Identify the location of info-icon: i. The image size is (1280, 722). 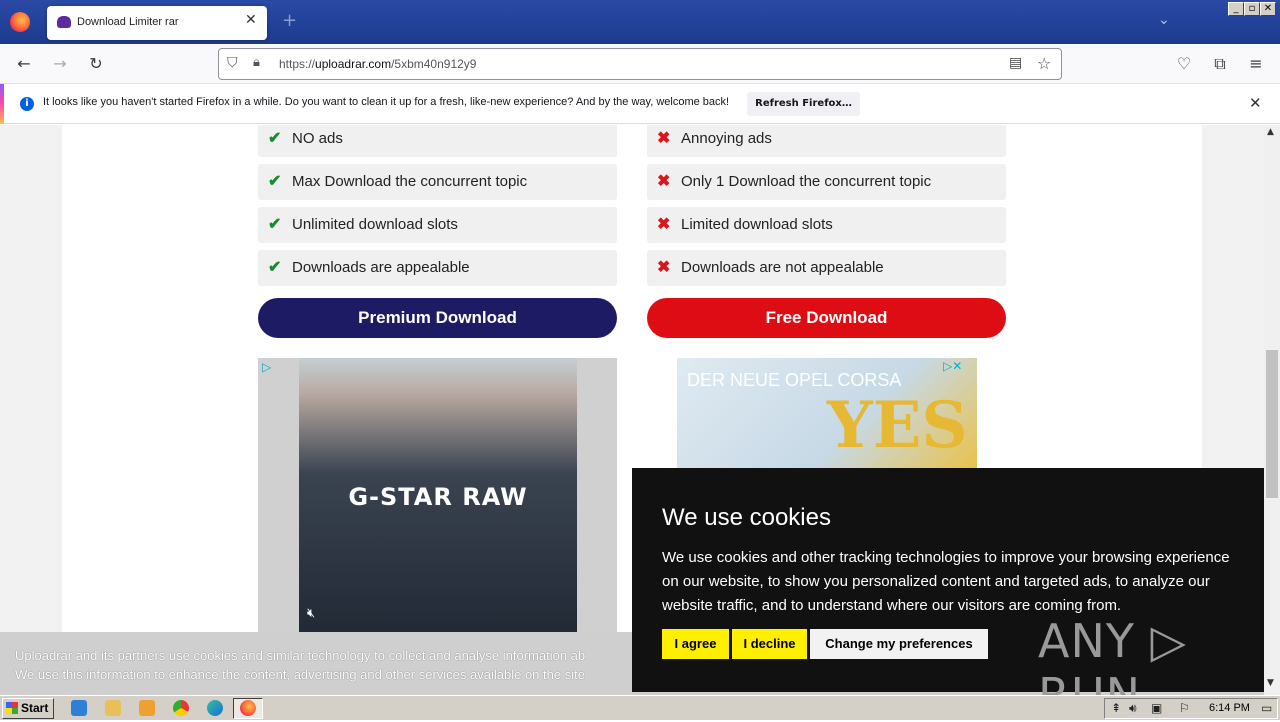
(27, 104).